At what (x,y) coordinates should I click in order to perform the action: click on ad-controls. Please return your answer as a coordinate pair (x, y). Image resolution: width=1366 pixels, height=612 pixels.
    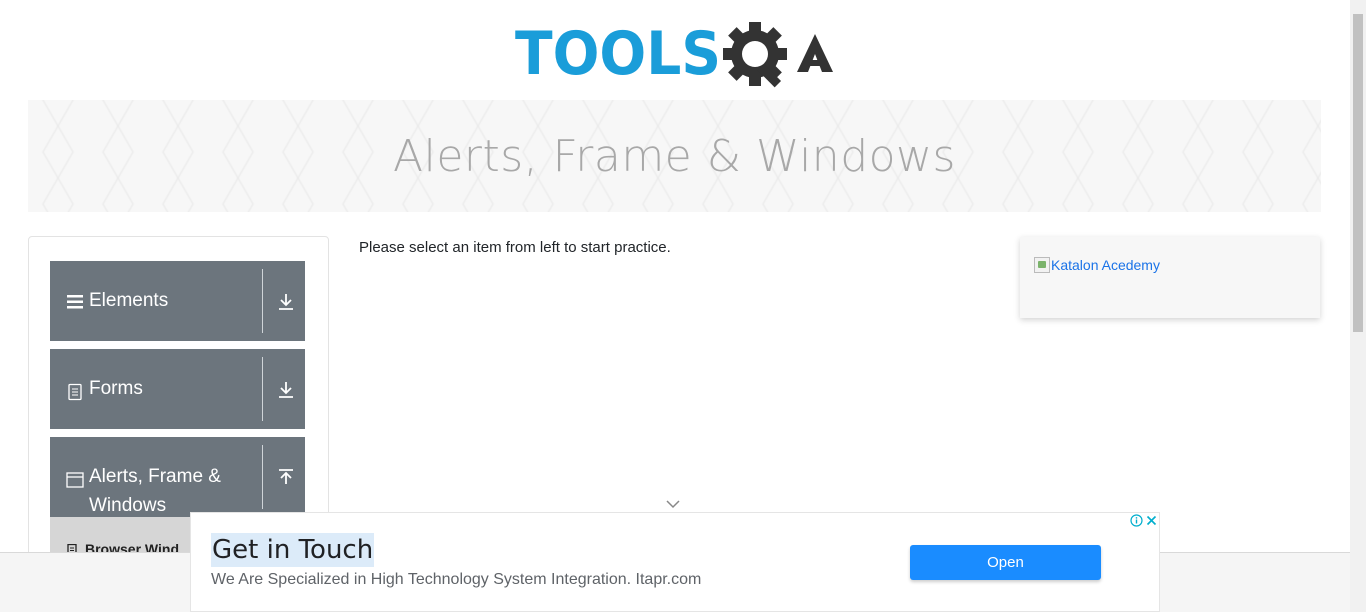
    Looking at the image, I should click on (1144, 520).